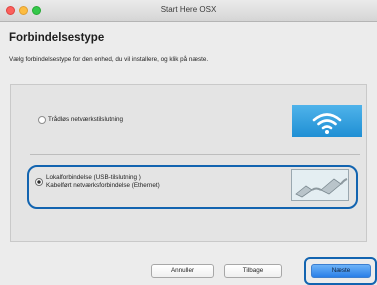  Describe the element at coordinates (85, 119) in the screenshot. I see `wireless-option-label: Trådløs netværkstilslutning` at that location.